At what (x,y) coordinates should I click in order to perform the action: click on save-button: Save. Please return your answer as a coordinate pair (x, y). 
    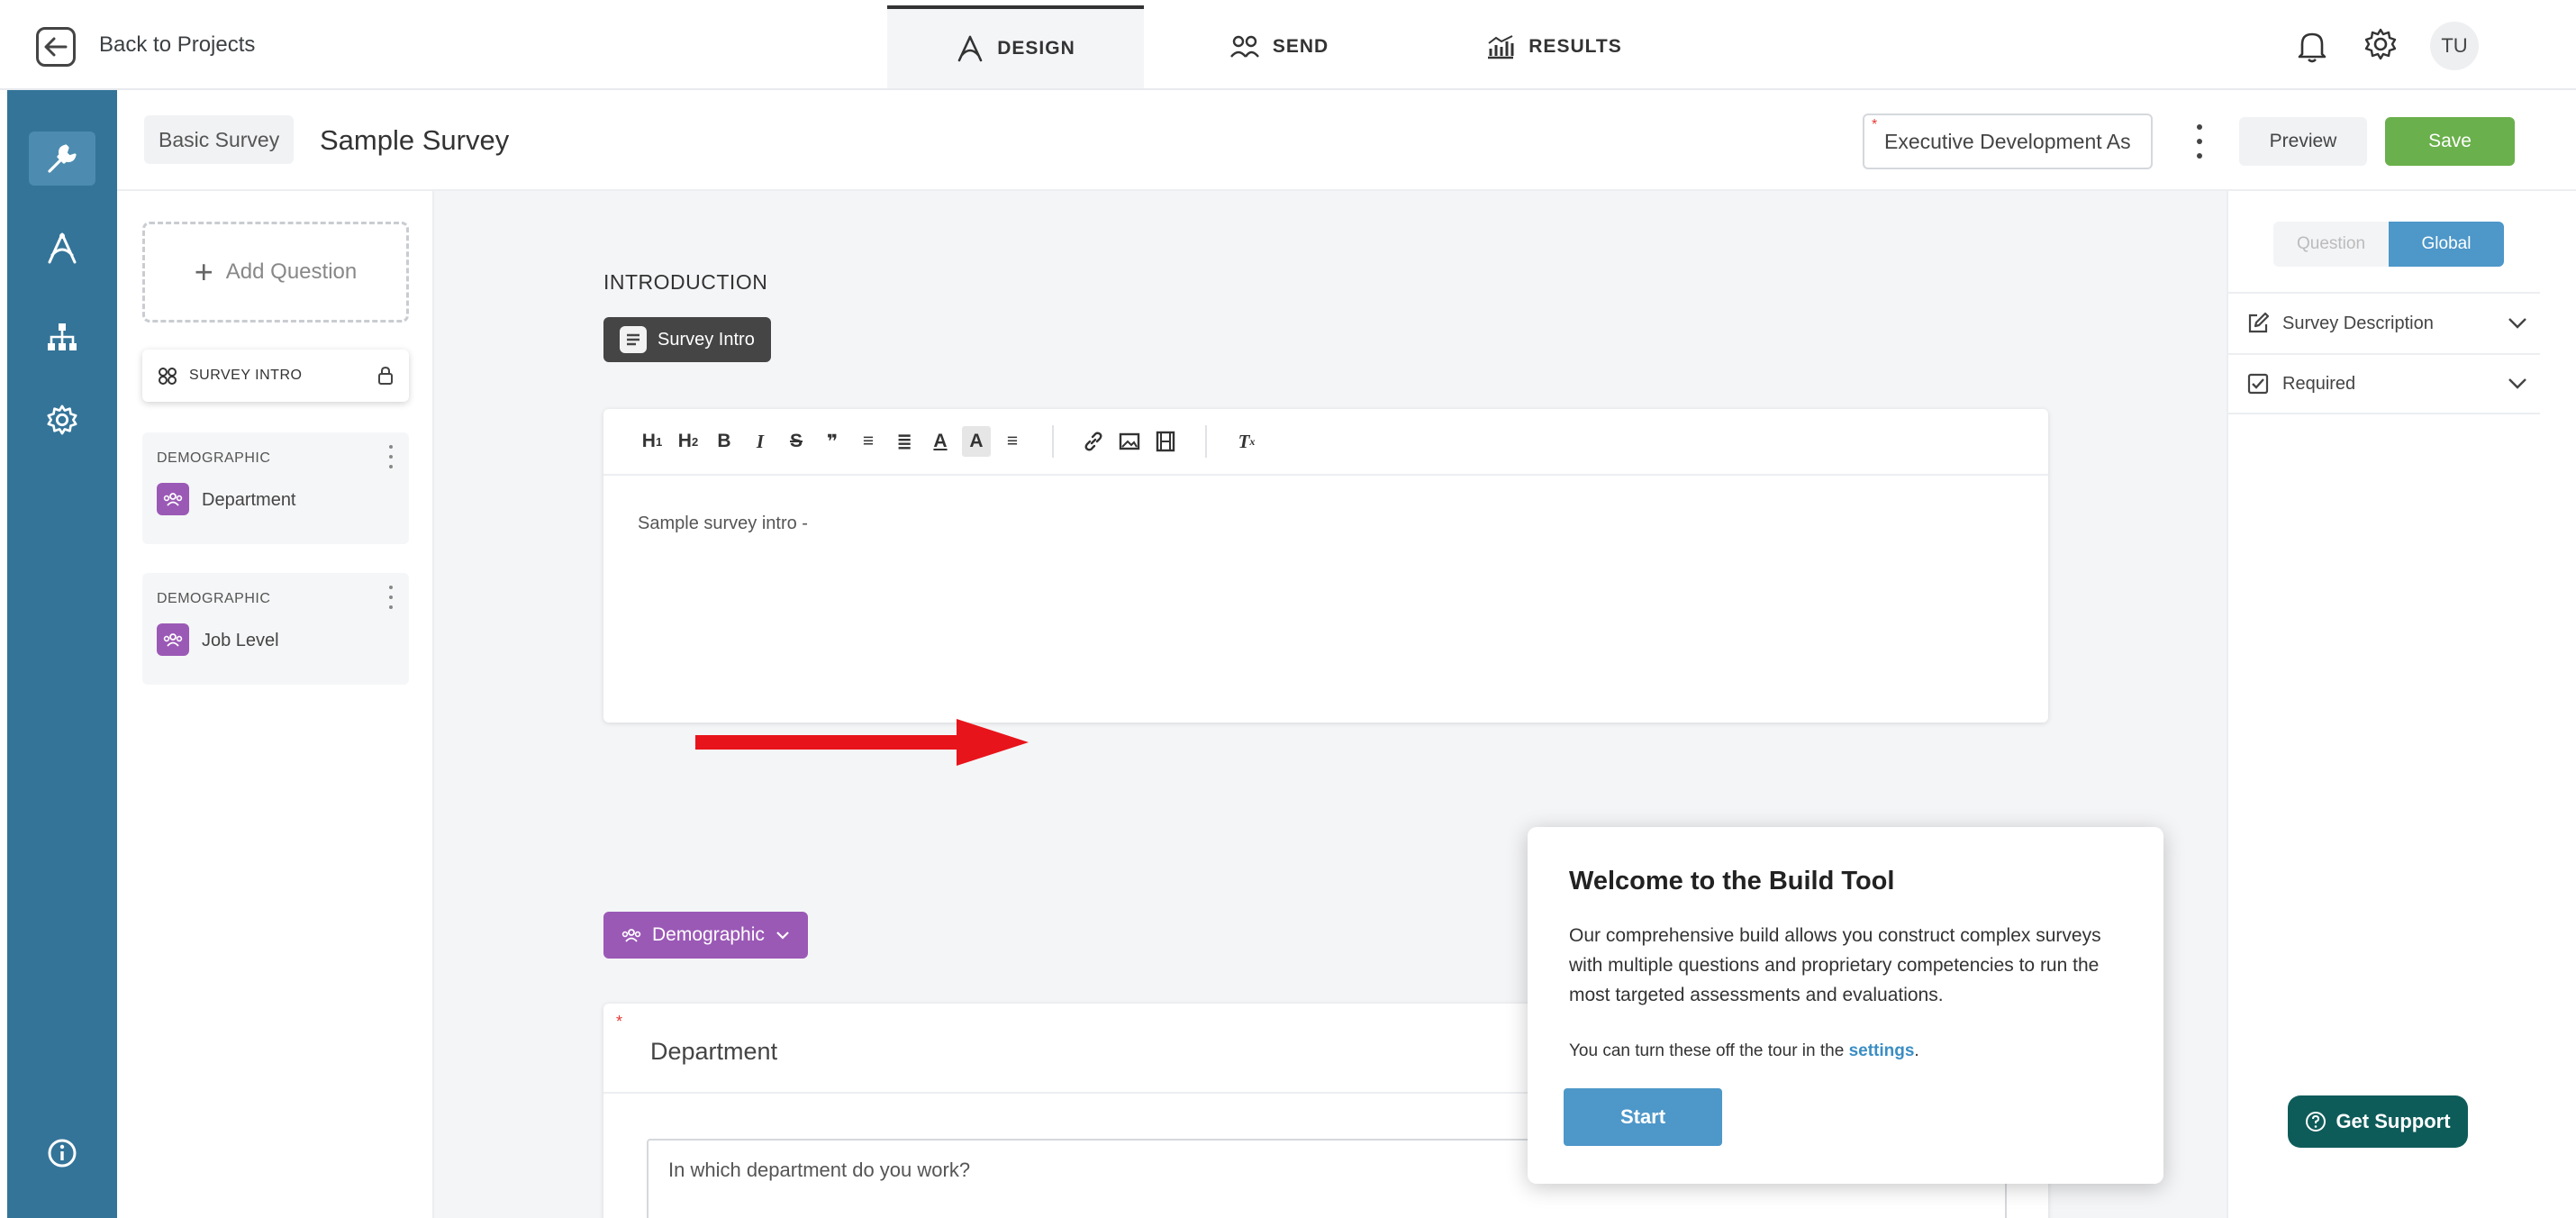
    Looking at the image, I should click on (2450, 141).